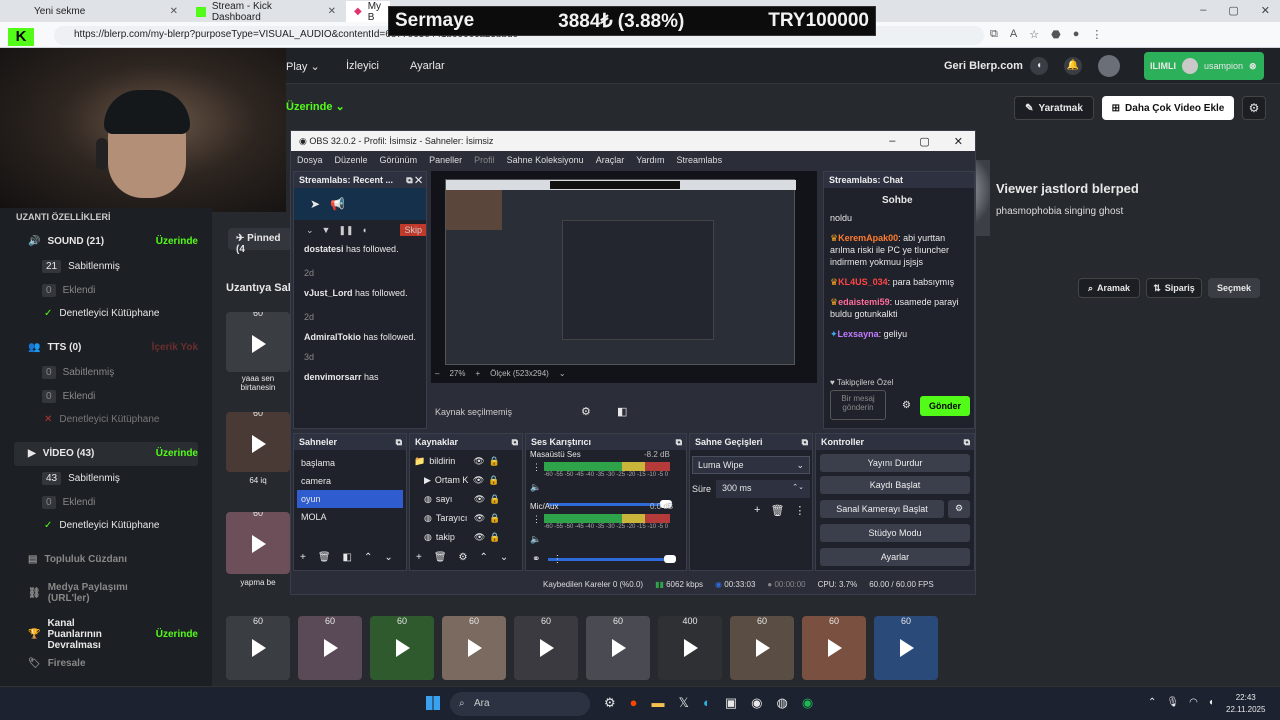 This screenshot has width=1280, height=720. What do you see at coordinates (113, 241) in the screenshot?
I see `sidebar-item-sound: 🔊 SOUND (21) Üzerinde` at bounding box center [113, 241].